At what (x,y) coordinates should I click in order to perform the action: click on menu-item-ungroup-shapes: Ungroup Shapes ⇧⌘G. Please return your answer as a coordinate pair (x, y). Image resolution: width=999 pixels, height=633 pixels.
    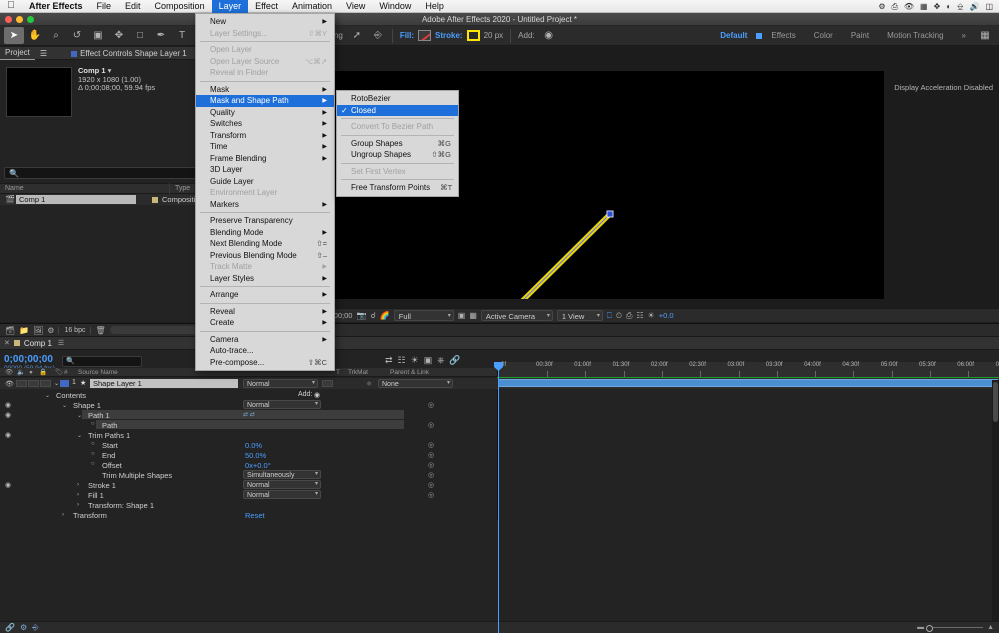
    Looking at the image, I should click on (397, 155).